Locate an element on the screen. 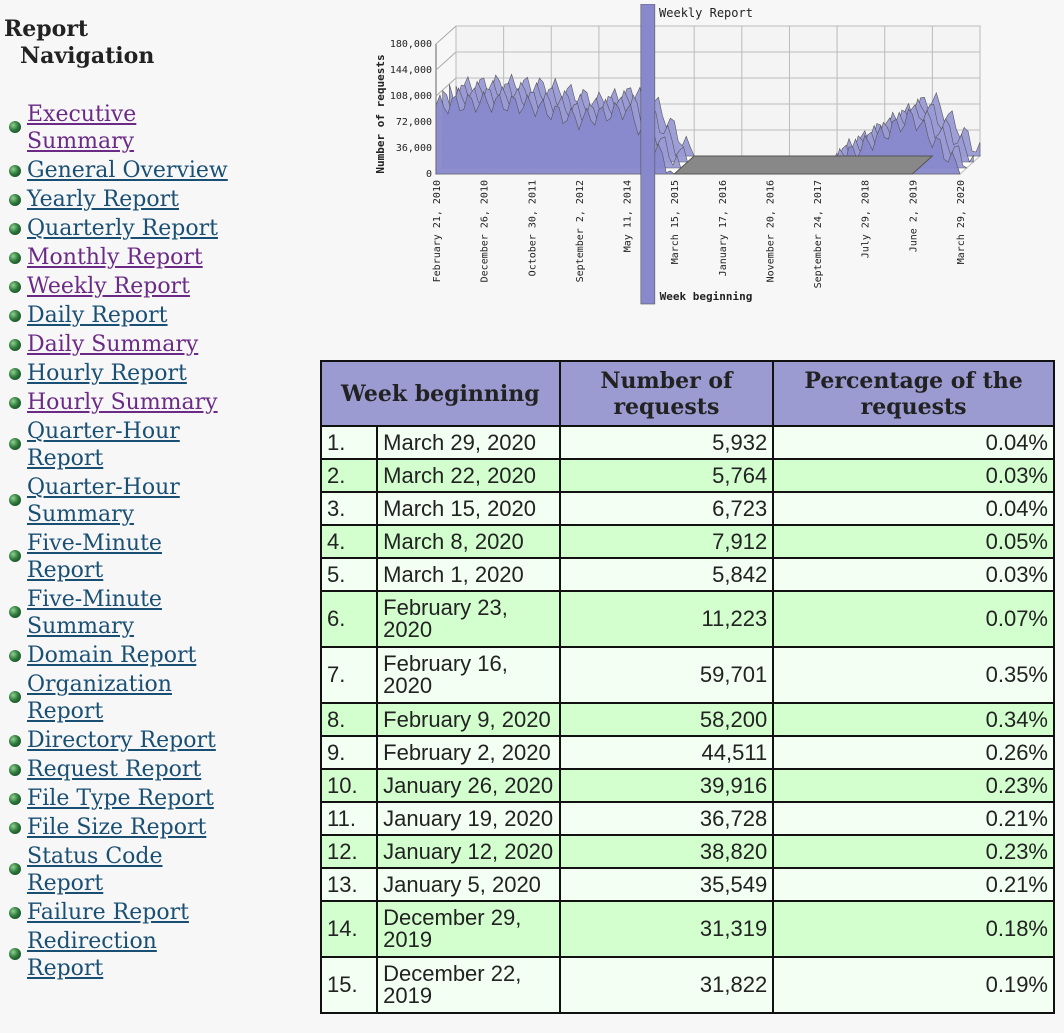 The width and height of the screenshot is (1064, 1033). nav-item-status-code-report: Status Code Report is located at coordinates (100, 870).